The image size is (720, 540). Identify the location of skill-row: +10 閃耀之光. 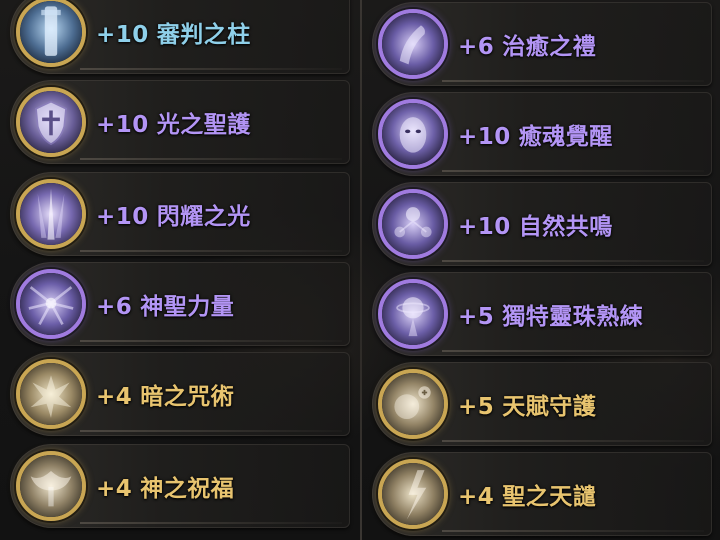
(180, 214).